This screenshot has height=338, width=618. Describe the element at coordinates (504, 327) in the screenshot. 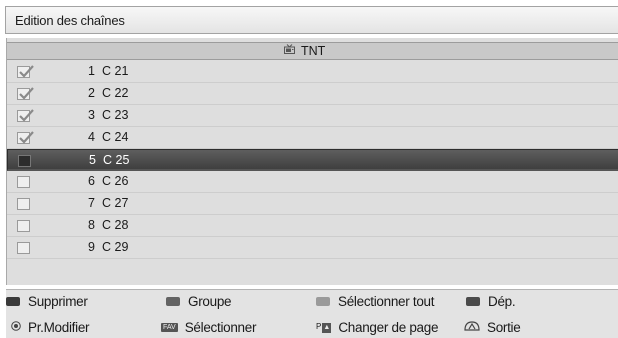

I see `legend-label: Sortie` at that location.